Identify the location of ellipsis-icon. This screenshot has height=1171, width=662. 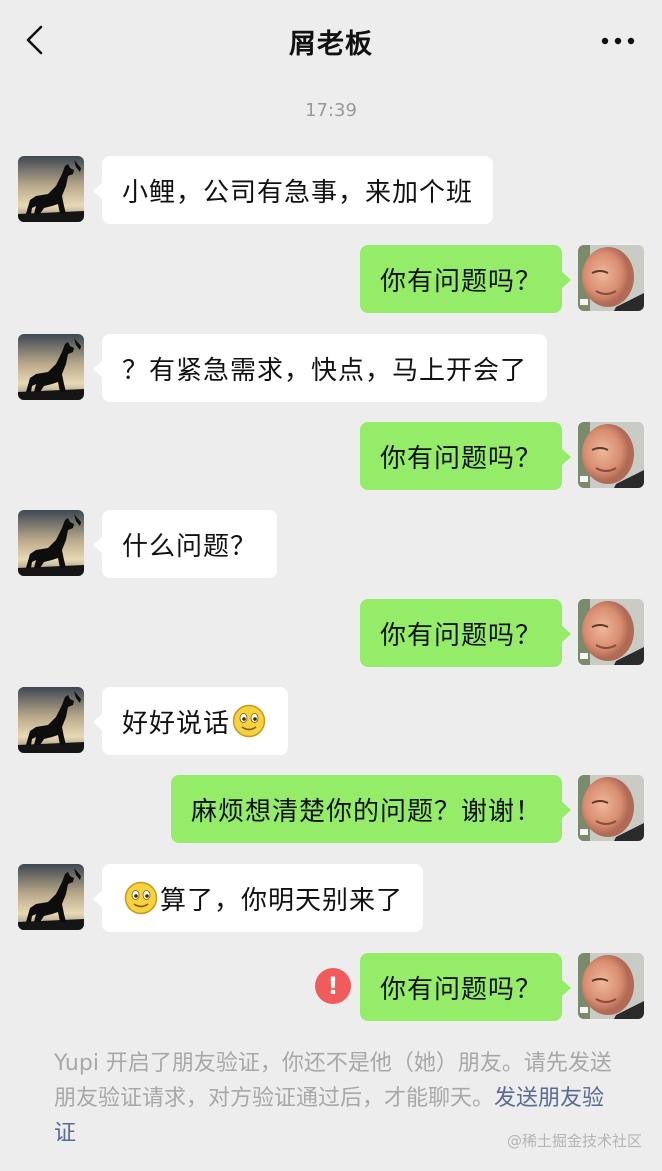
(618, 41).